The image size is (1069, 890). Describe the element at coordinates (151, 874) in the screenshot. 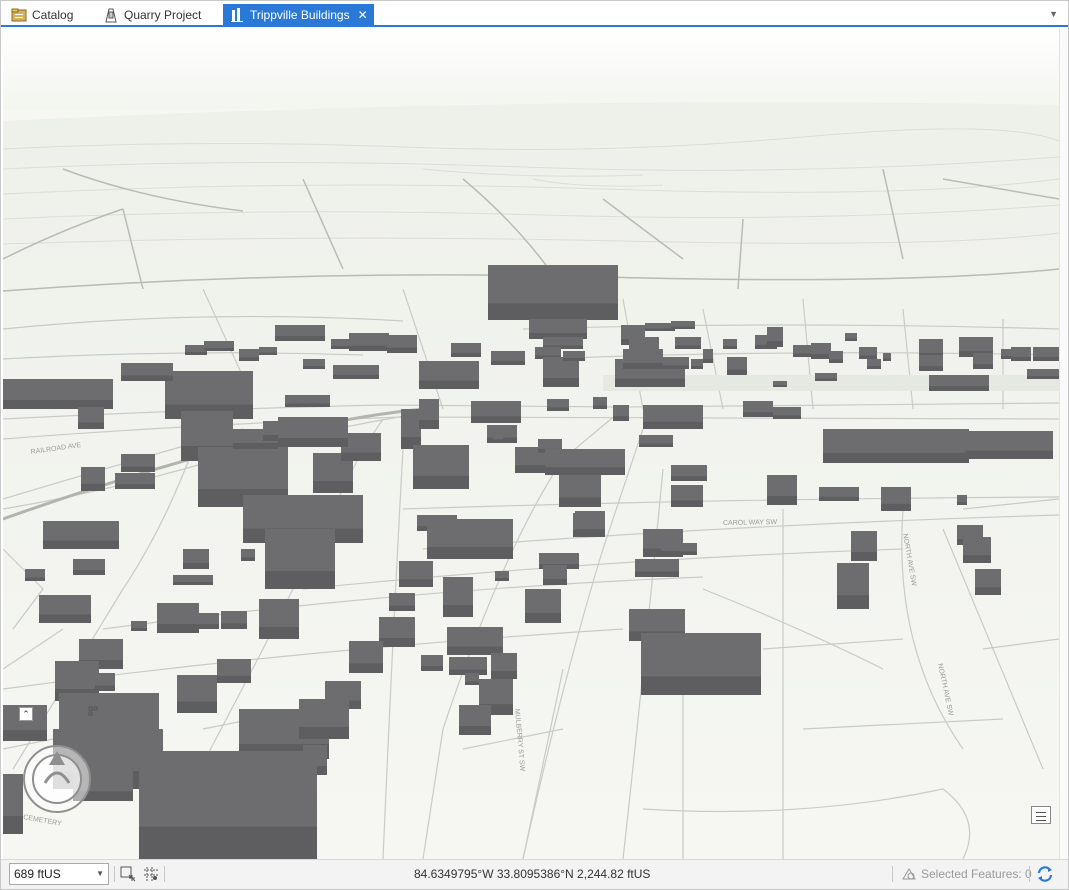

I see `grid-toggle-button` at that location.